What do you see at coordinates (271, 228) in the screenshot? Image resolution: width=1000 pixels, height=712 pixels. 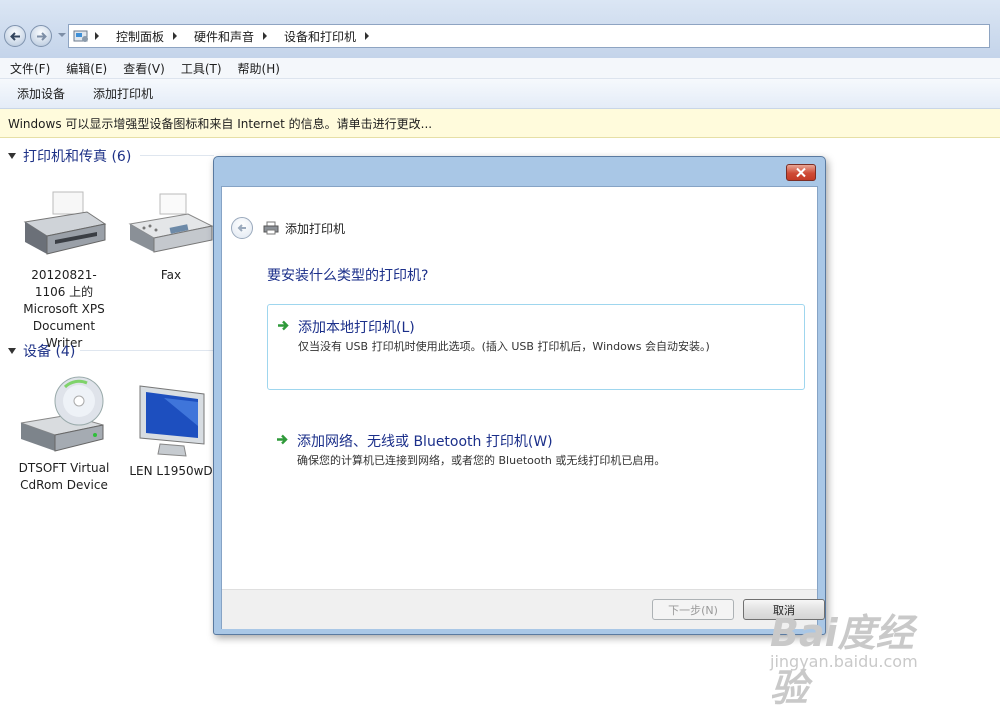 I see `printer-small-icon` at bounding box center [271, 228].